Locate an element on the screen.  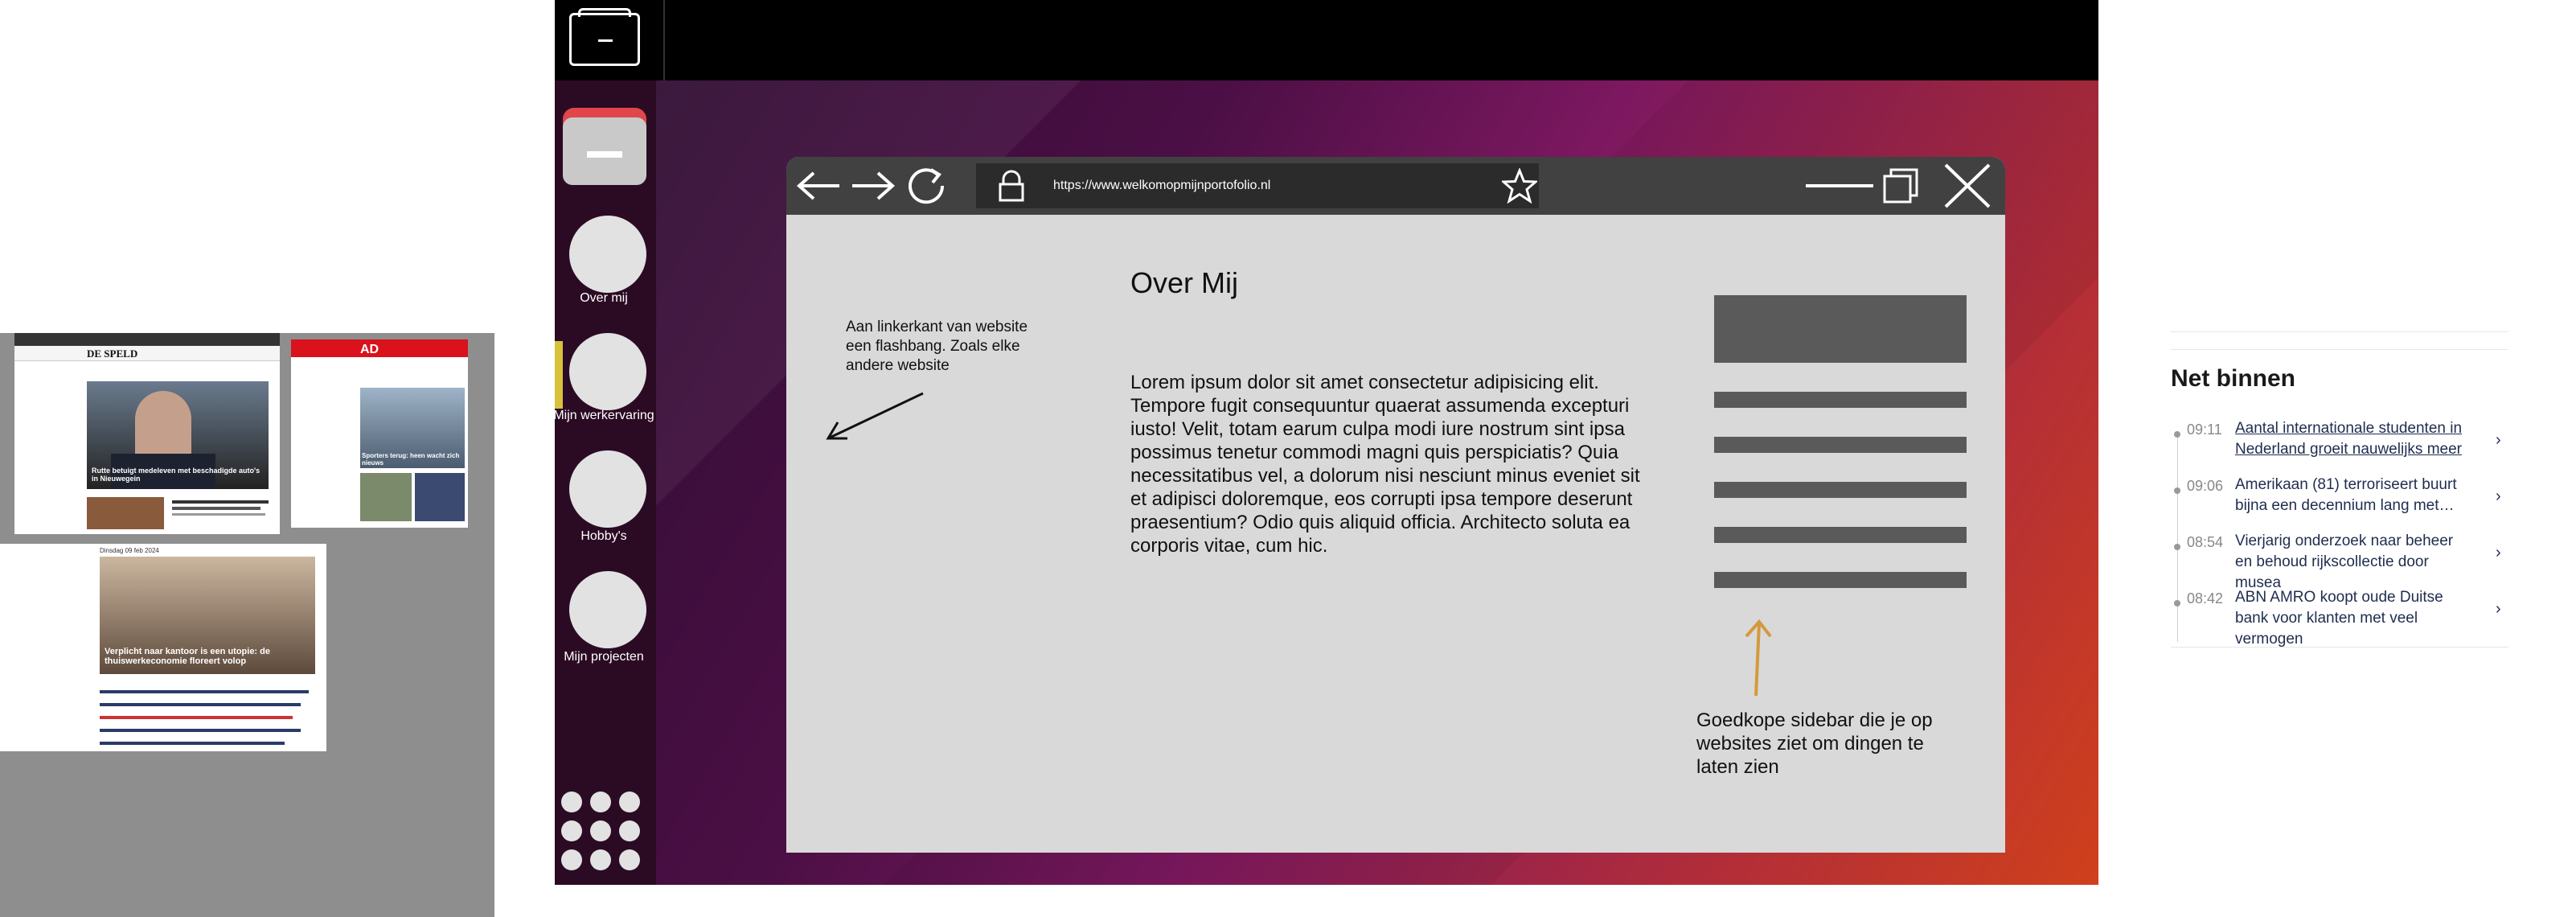
minimize-icon is located at coordinates (1840, 186).